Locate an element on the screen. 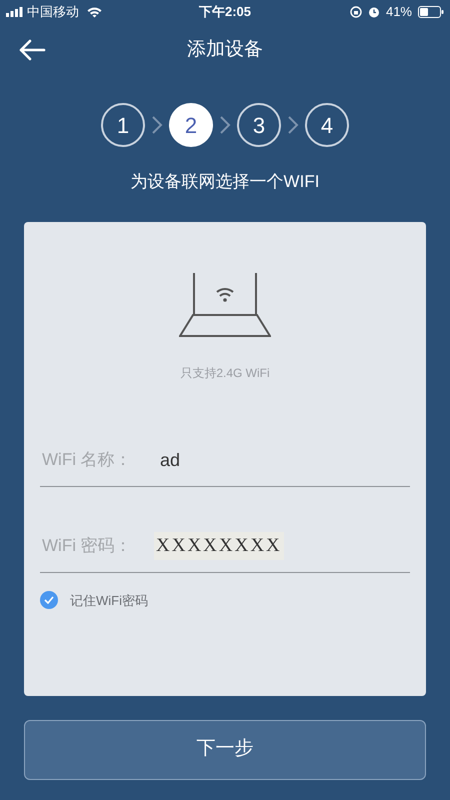 The image size is (450, 800). field-label: WiFi 名称： is located at coordinates (87, 460).